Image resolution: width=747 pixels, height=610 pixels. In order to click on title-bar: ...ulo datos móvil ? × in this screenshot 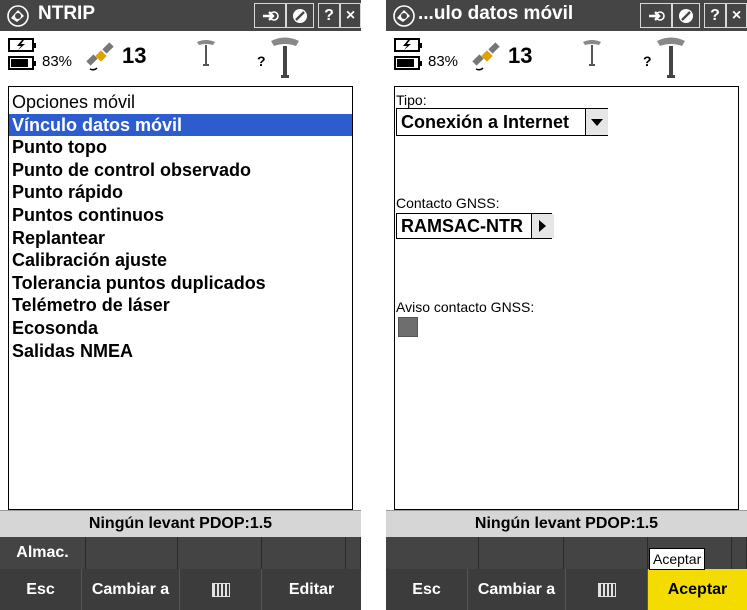, I will do `click(566, 15)`.